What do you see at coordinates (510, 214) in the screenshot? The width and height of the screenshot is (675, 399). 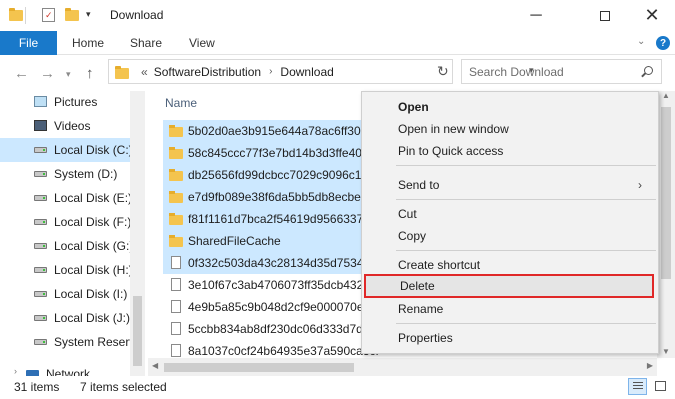 I see `menu-item-cut: Cut` at bounding box center [510, 214].